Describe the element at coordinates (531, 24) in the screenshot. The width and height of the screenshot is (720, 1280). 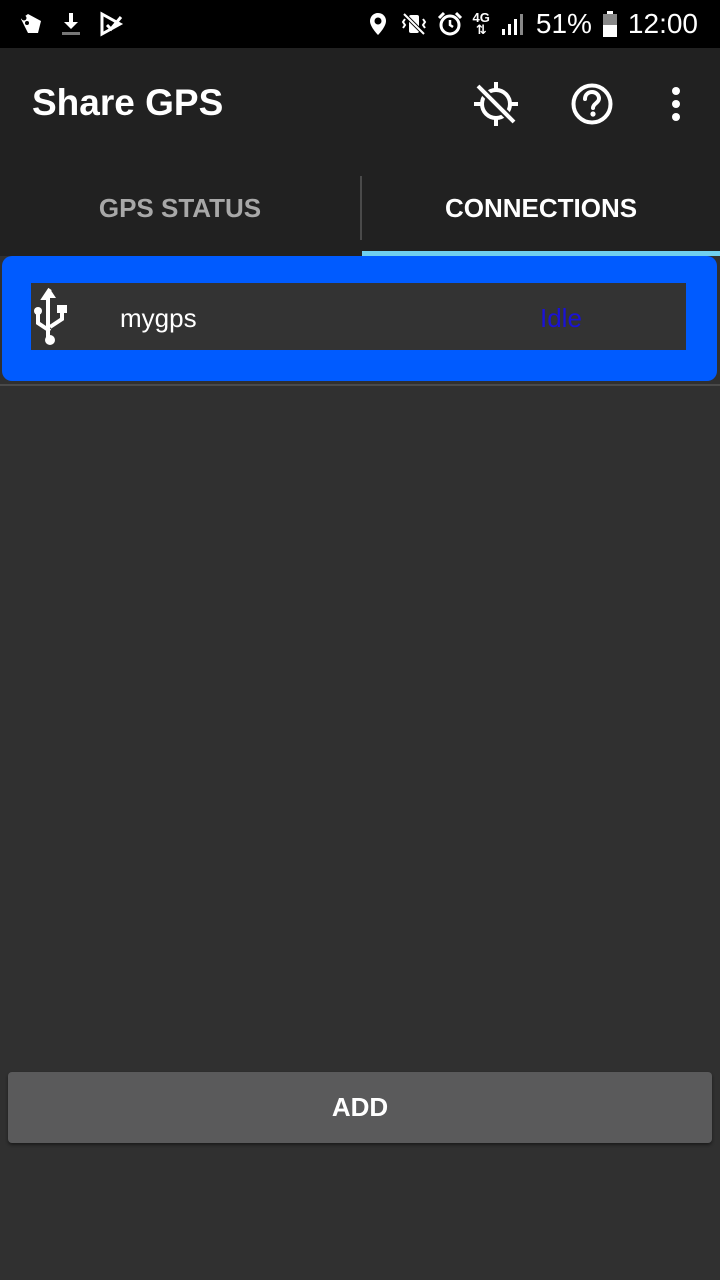
I see `status-bar-right-icons: 4G ⇅ 51% 12:00` at that location.